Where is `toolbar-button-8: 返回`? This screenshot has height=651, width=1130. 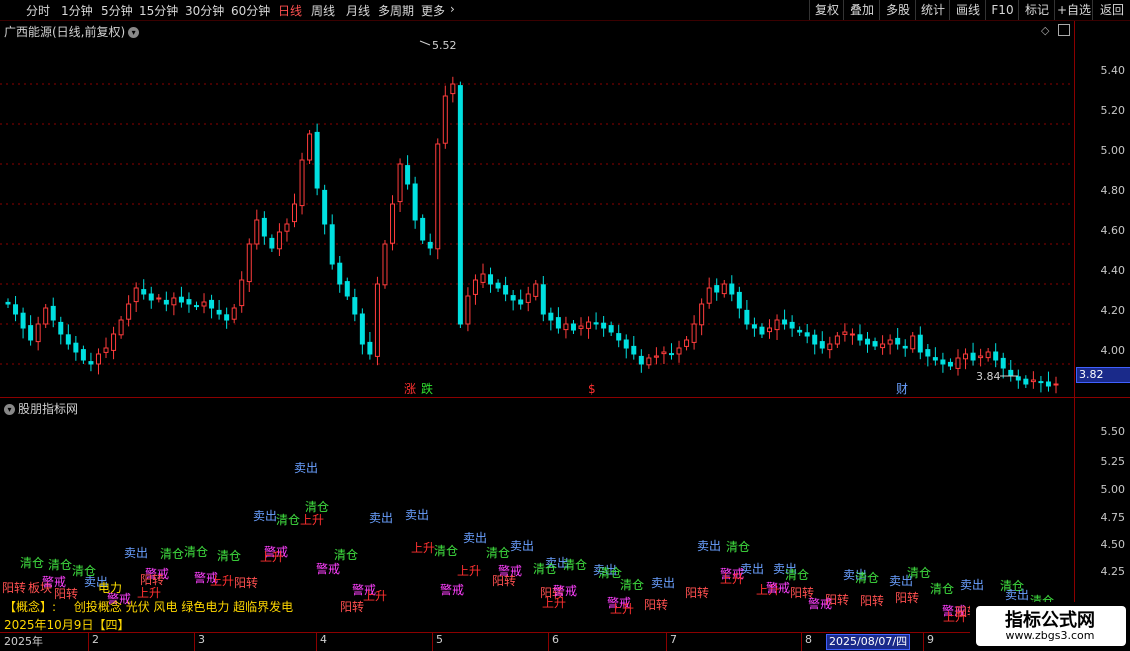 toolbar-button-8: 返回 is located at coordinates (1111, 10).